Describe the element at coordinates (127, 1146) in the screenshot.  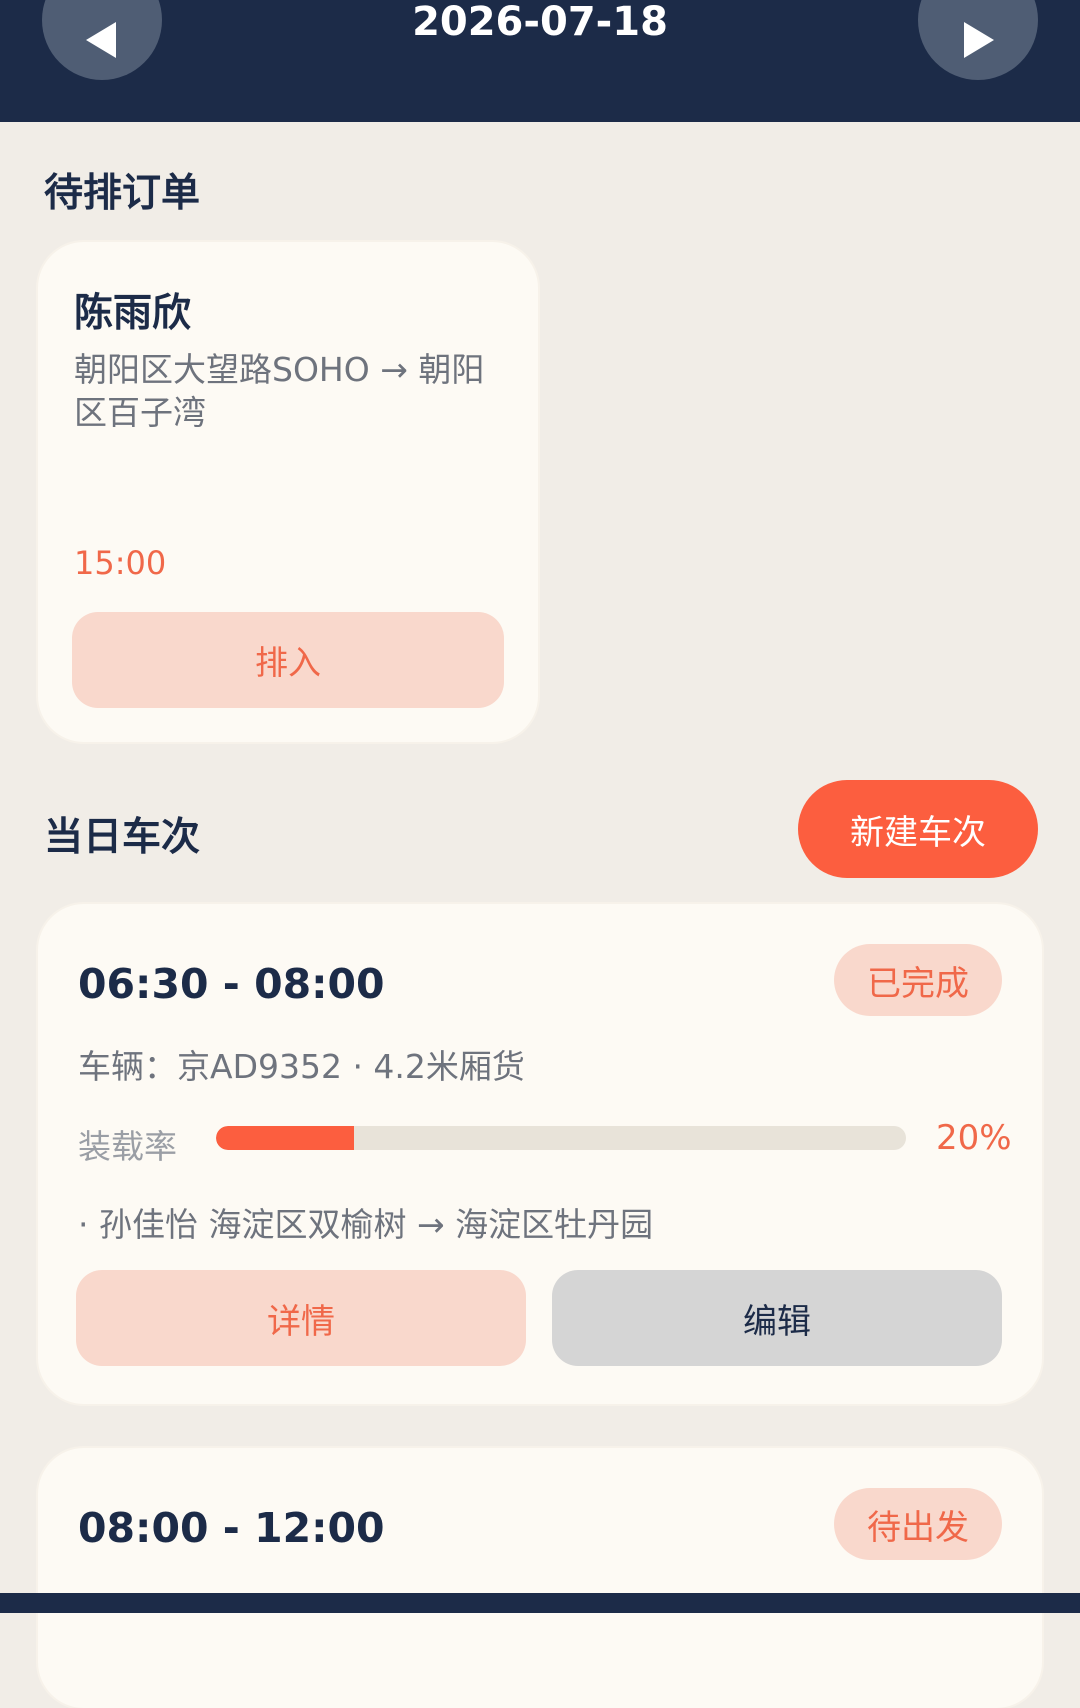
I see `load-rate-label: 装载率` at that location.